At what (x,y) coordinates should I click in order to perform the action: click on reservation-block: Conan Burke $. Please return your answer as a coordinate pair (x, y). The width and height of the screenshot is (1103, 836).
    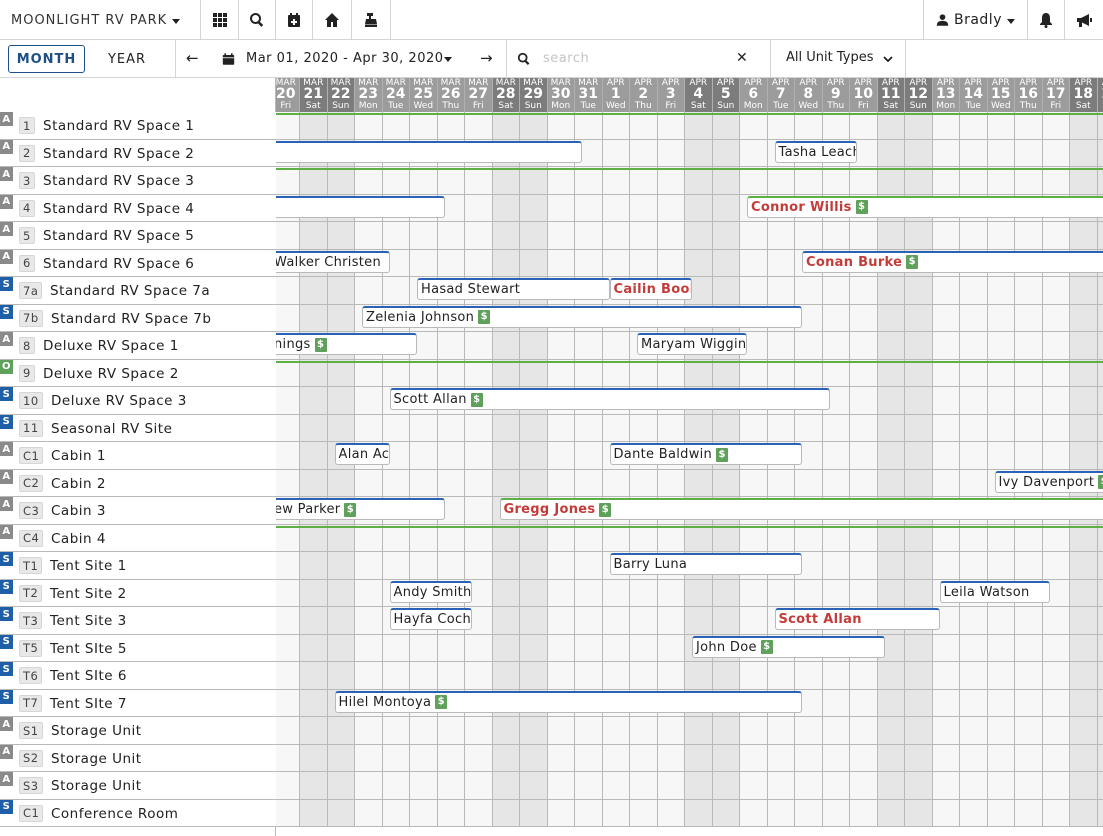
    Looking at the image, I should click on (952, 261).